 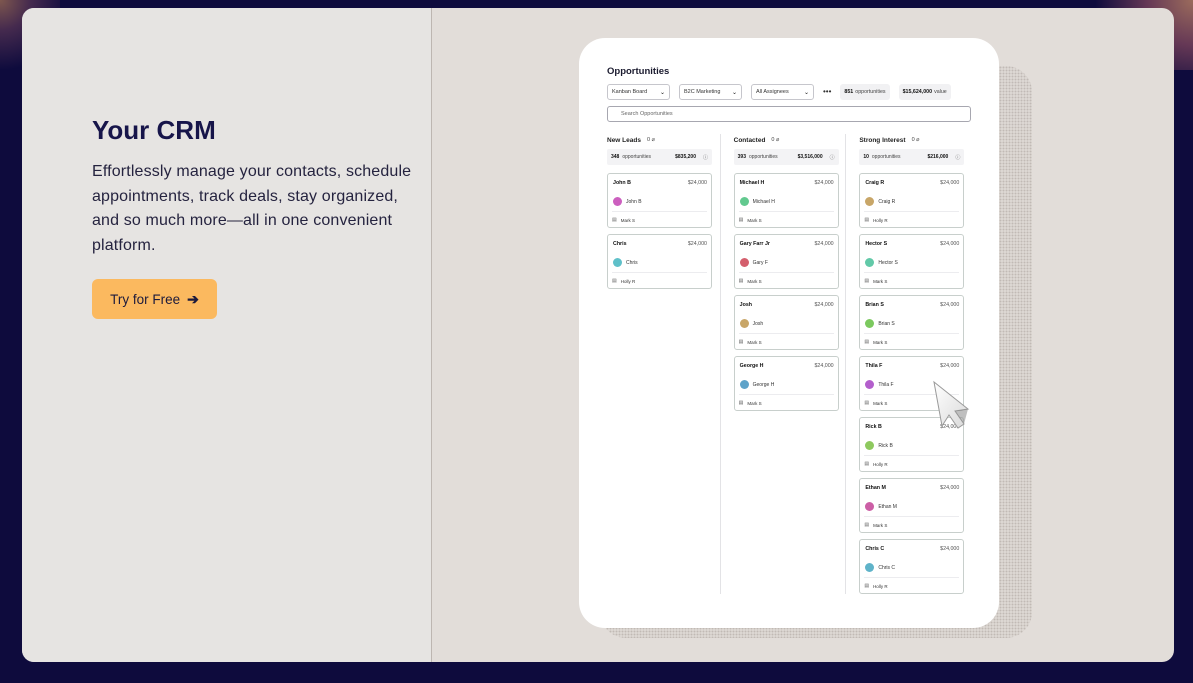 What do you see at coordinates (912, 566) in the screenshot?
I see `opportunity-card: Chris C $24,000 Chris C ▤ Holly R` at bounding box center [912, 566].